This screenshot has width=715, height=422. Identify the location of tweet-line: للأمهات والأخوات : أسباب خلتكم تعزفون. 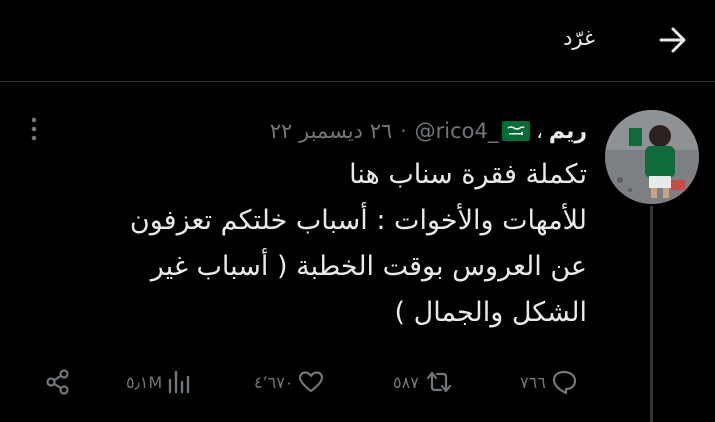
(358, 220).